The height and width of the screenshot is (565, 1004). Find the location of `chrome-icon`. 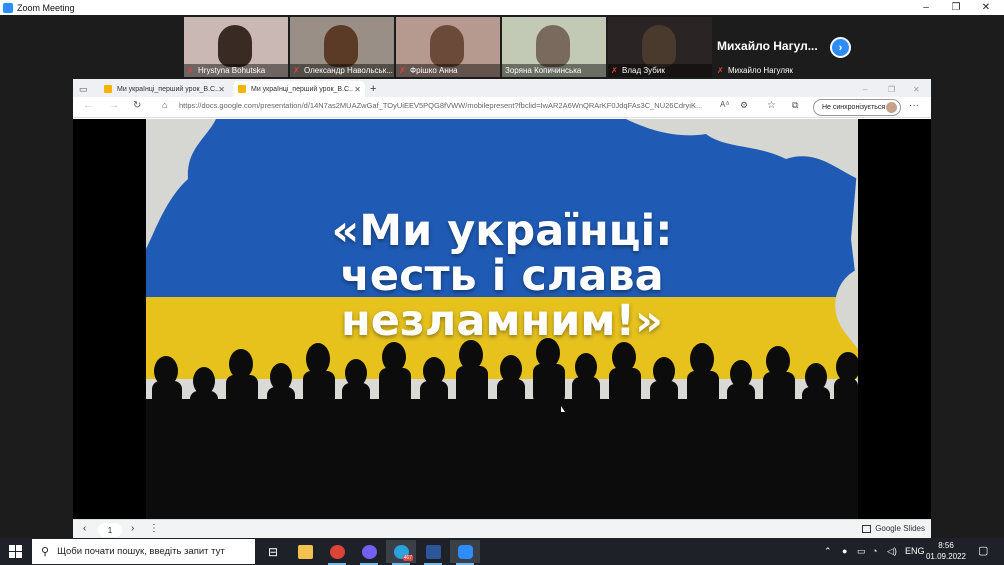

chrome-icon is located at coordinates (337, 552).